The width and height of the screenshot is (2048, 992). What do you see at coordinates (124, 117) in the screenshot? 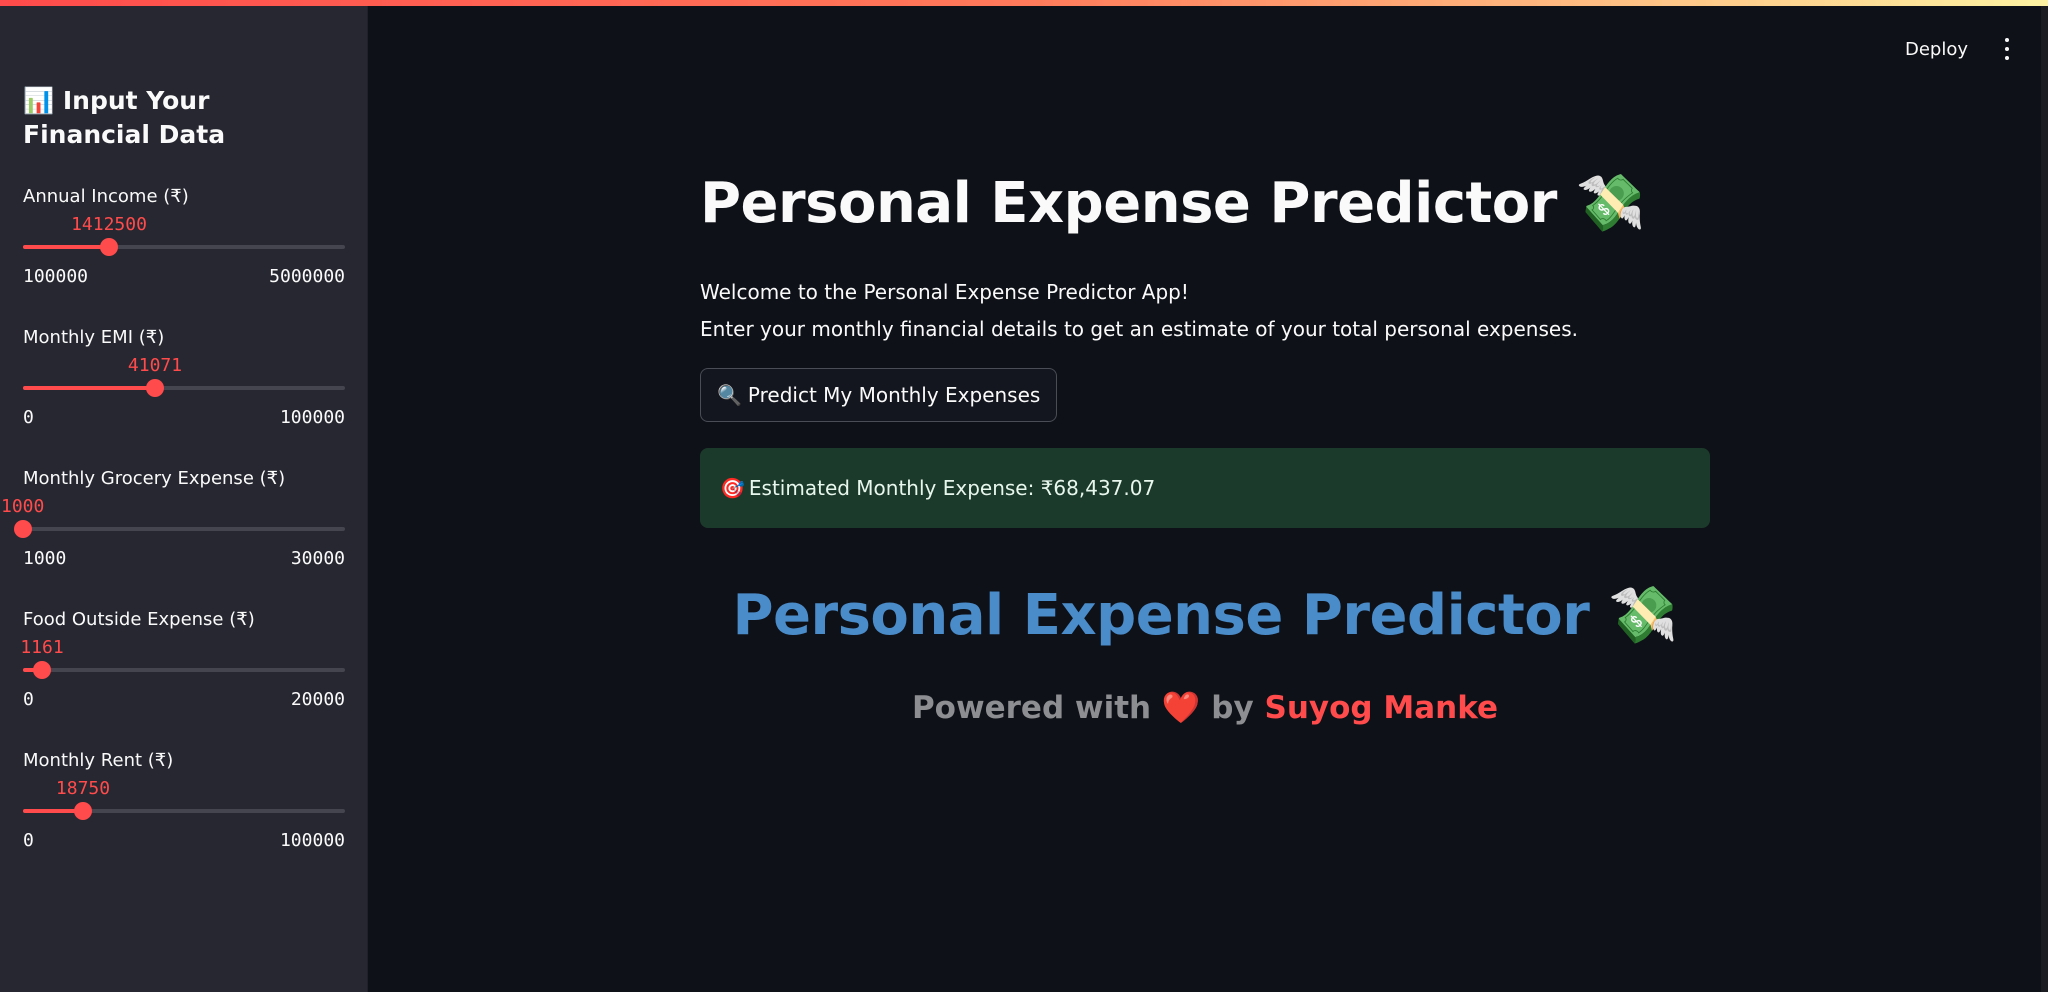
I see `sidebar-title-text: Input Your Financial Data` at bounding box center [124, 117].